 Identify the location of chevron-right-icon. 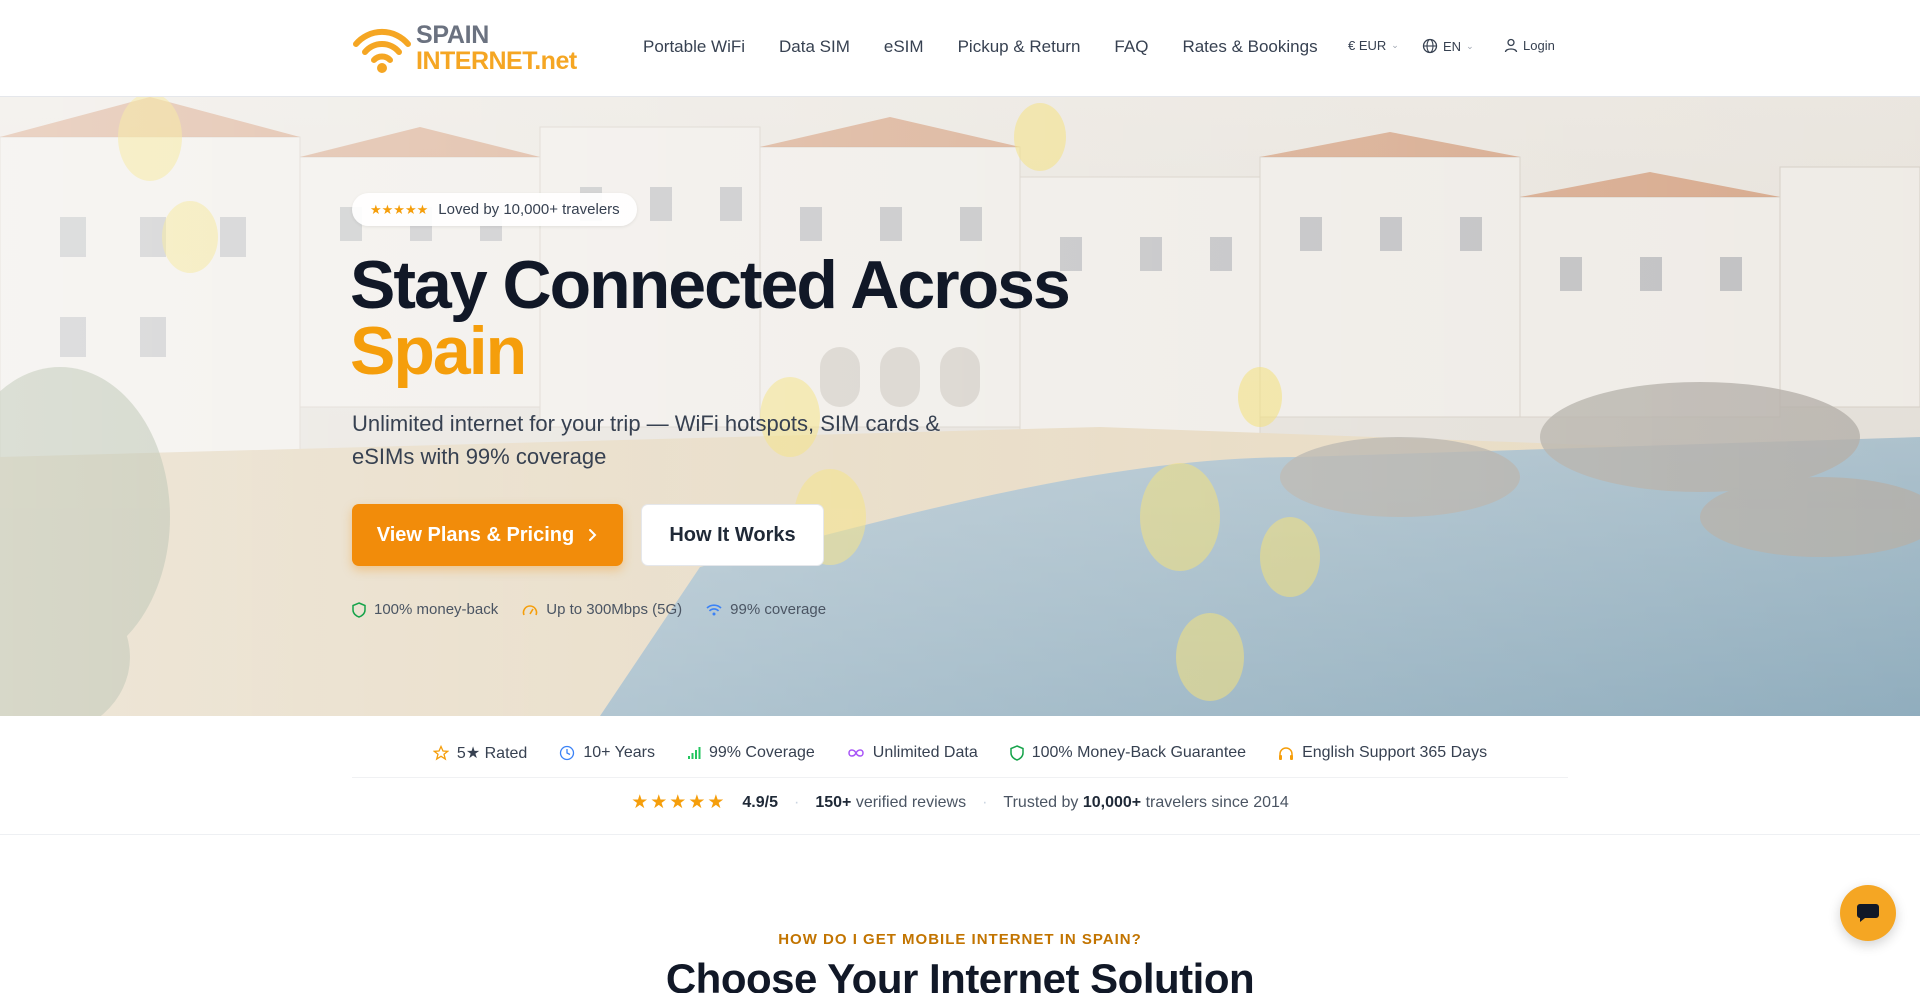
(593, 535).